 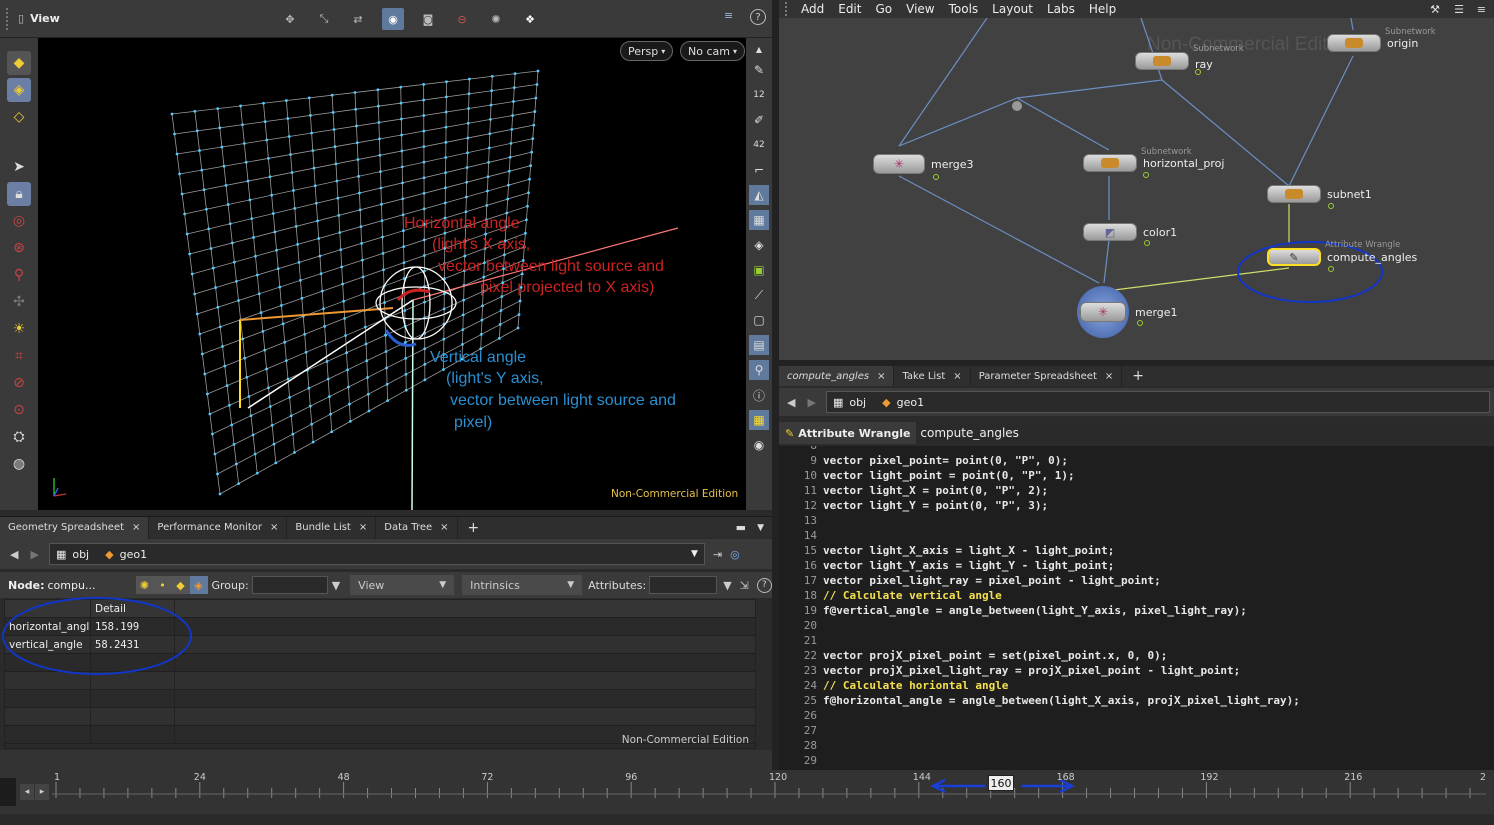 What do you see at coordinates (744, 585) in the screenshot?
I see `export-icon: ⇲` at bounding box center [744, 585].